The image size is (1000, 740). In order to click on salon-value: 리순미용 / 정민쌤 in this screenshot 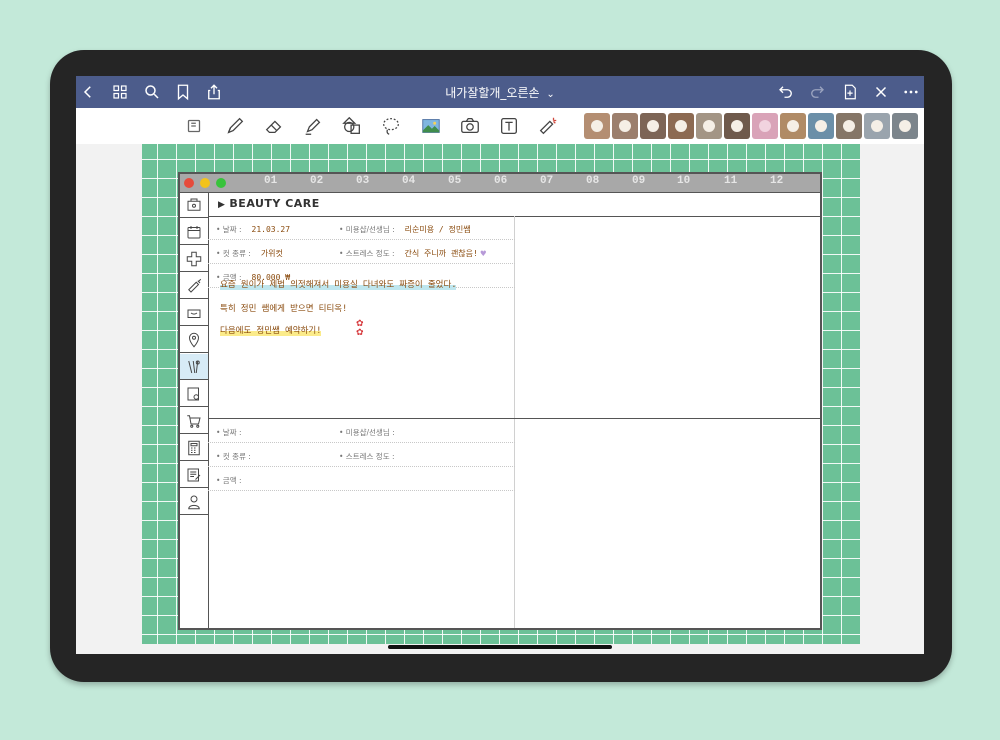, I will do `click(437, 229)`.